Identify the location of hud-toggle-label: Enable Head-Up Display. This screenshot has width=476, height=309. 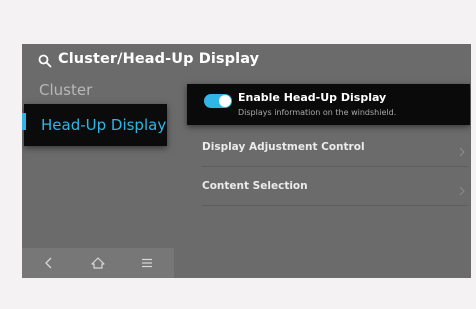
(312, 97).